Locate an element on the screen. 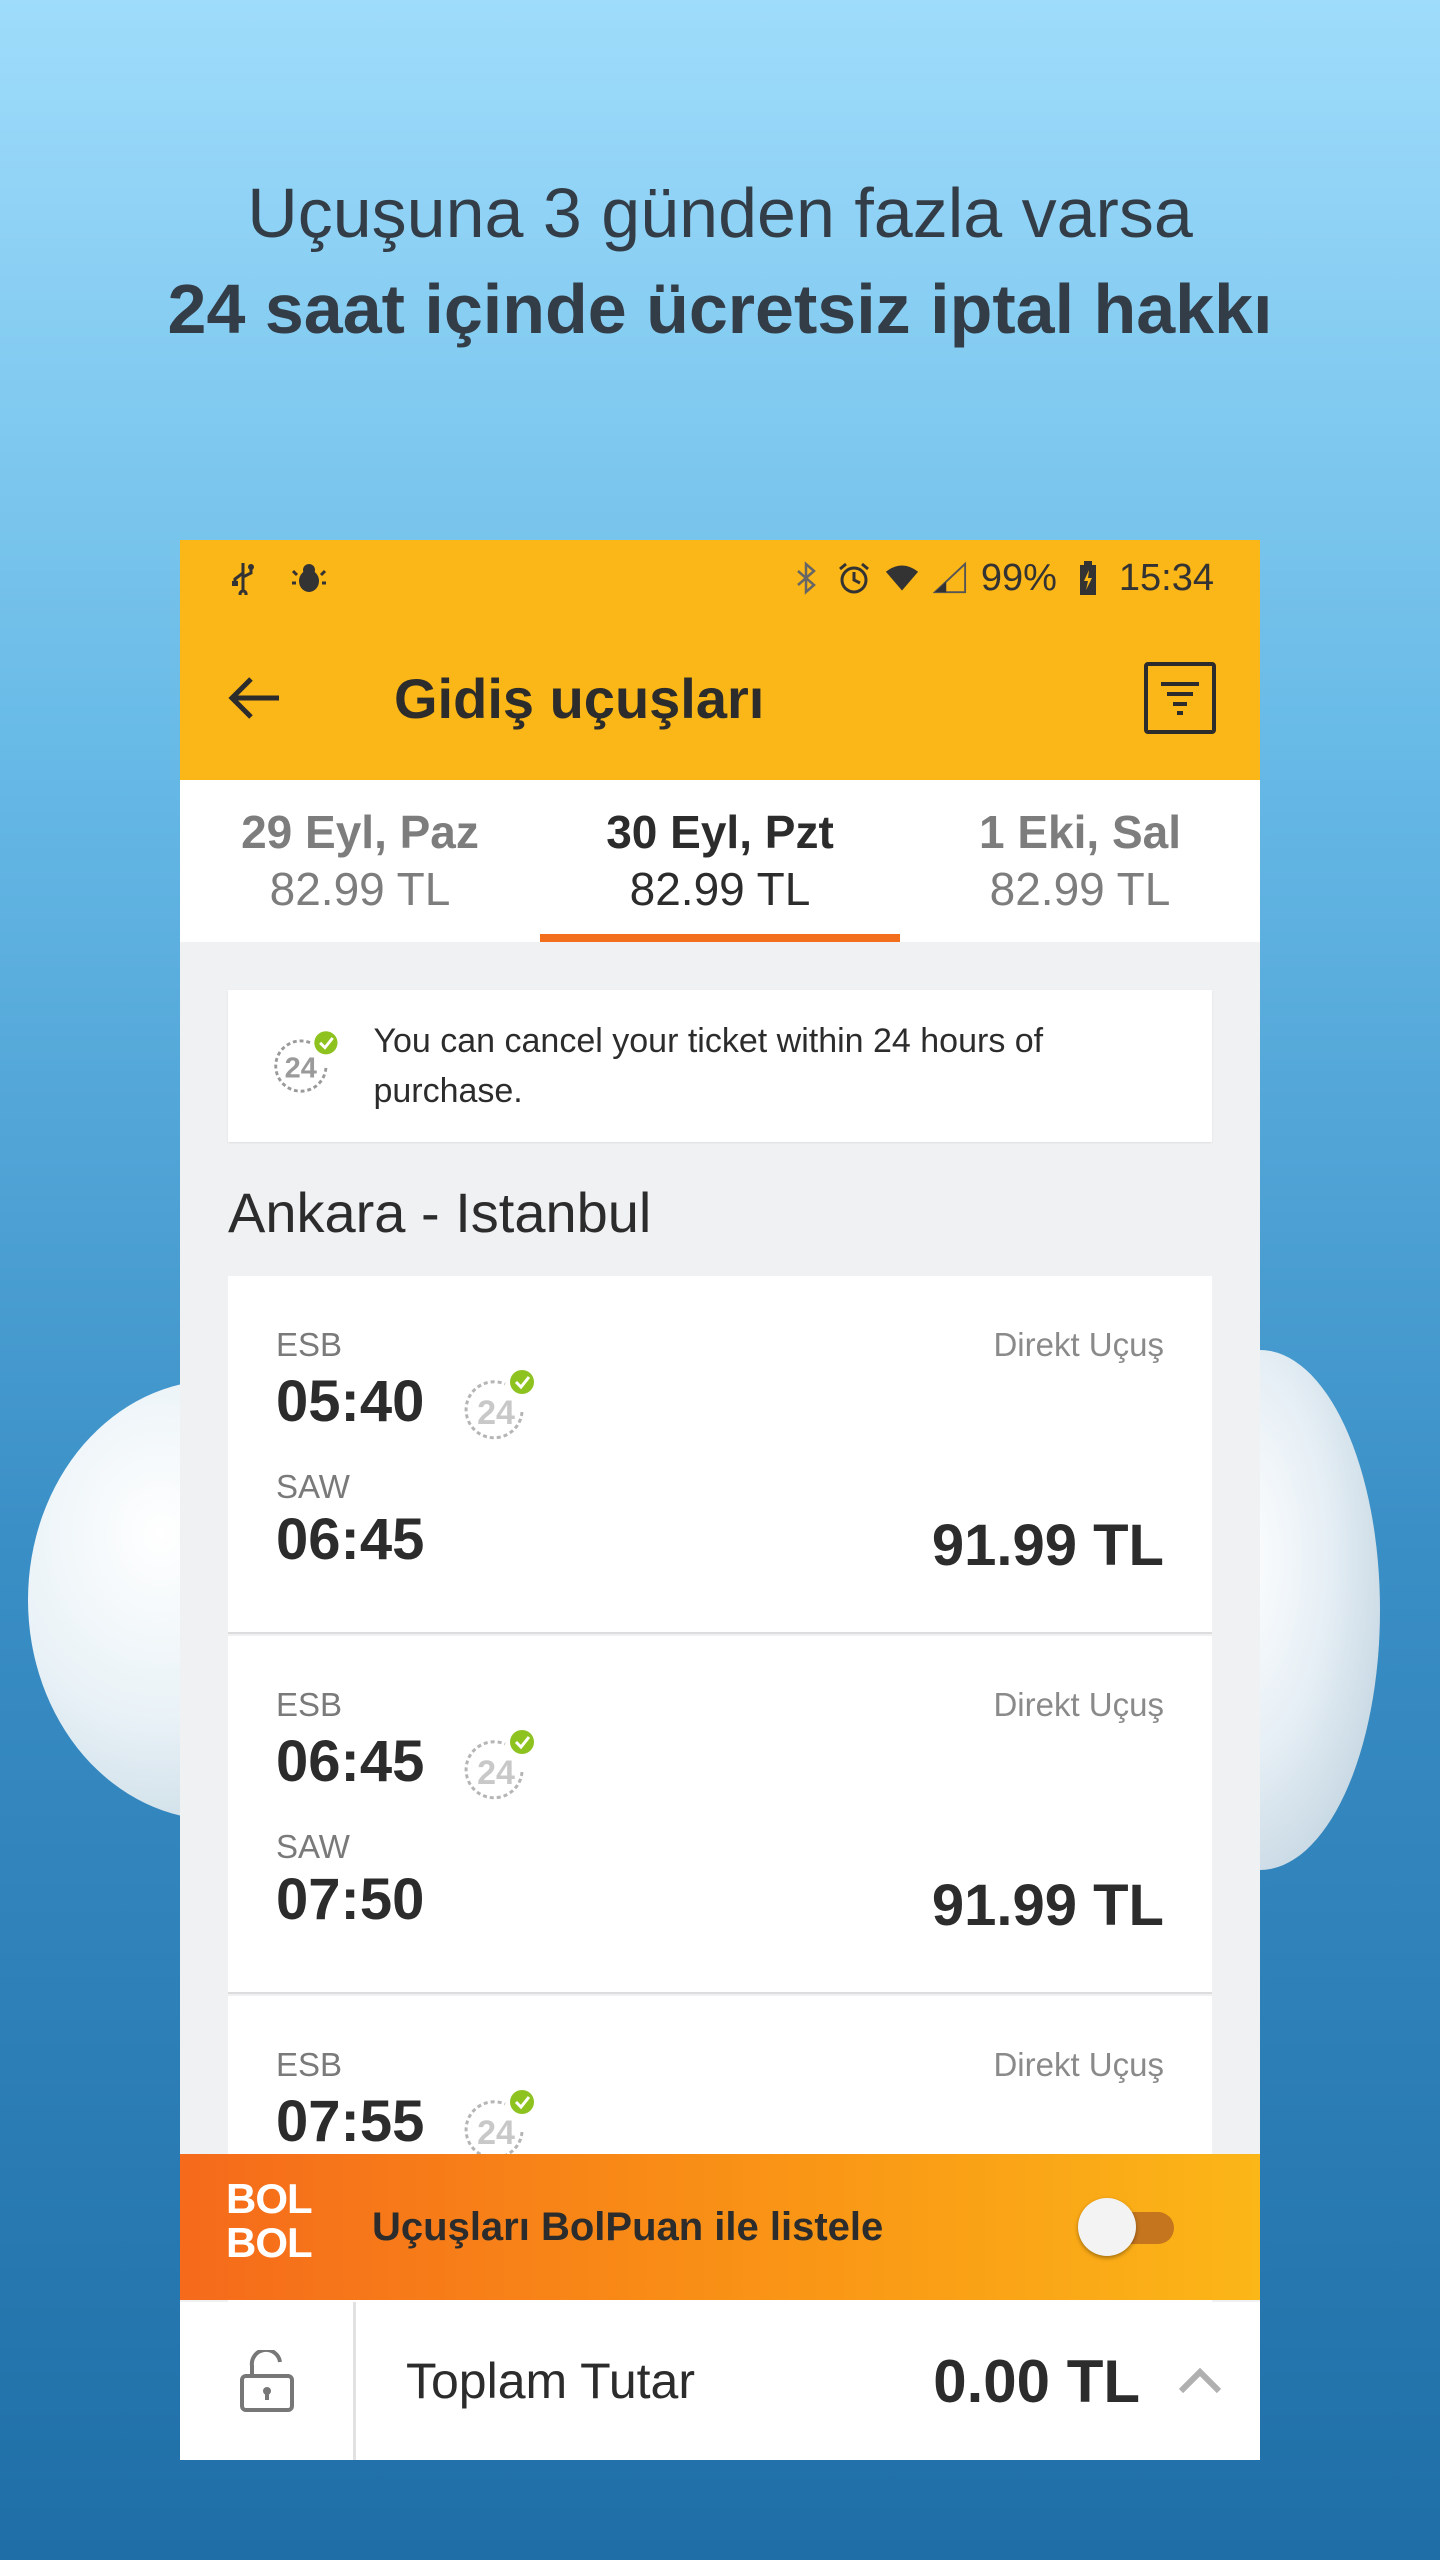 Image resolution: width=1440 pixels, height=2560 pixels. bolbol-logo: BOL BOL is located at coordinates (276, 2227).